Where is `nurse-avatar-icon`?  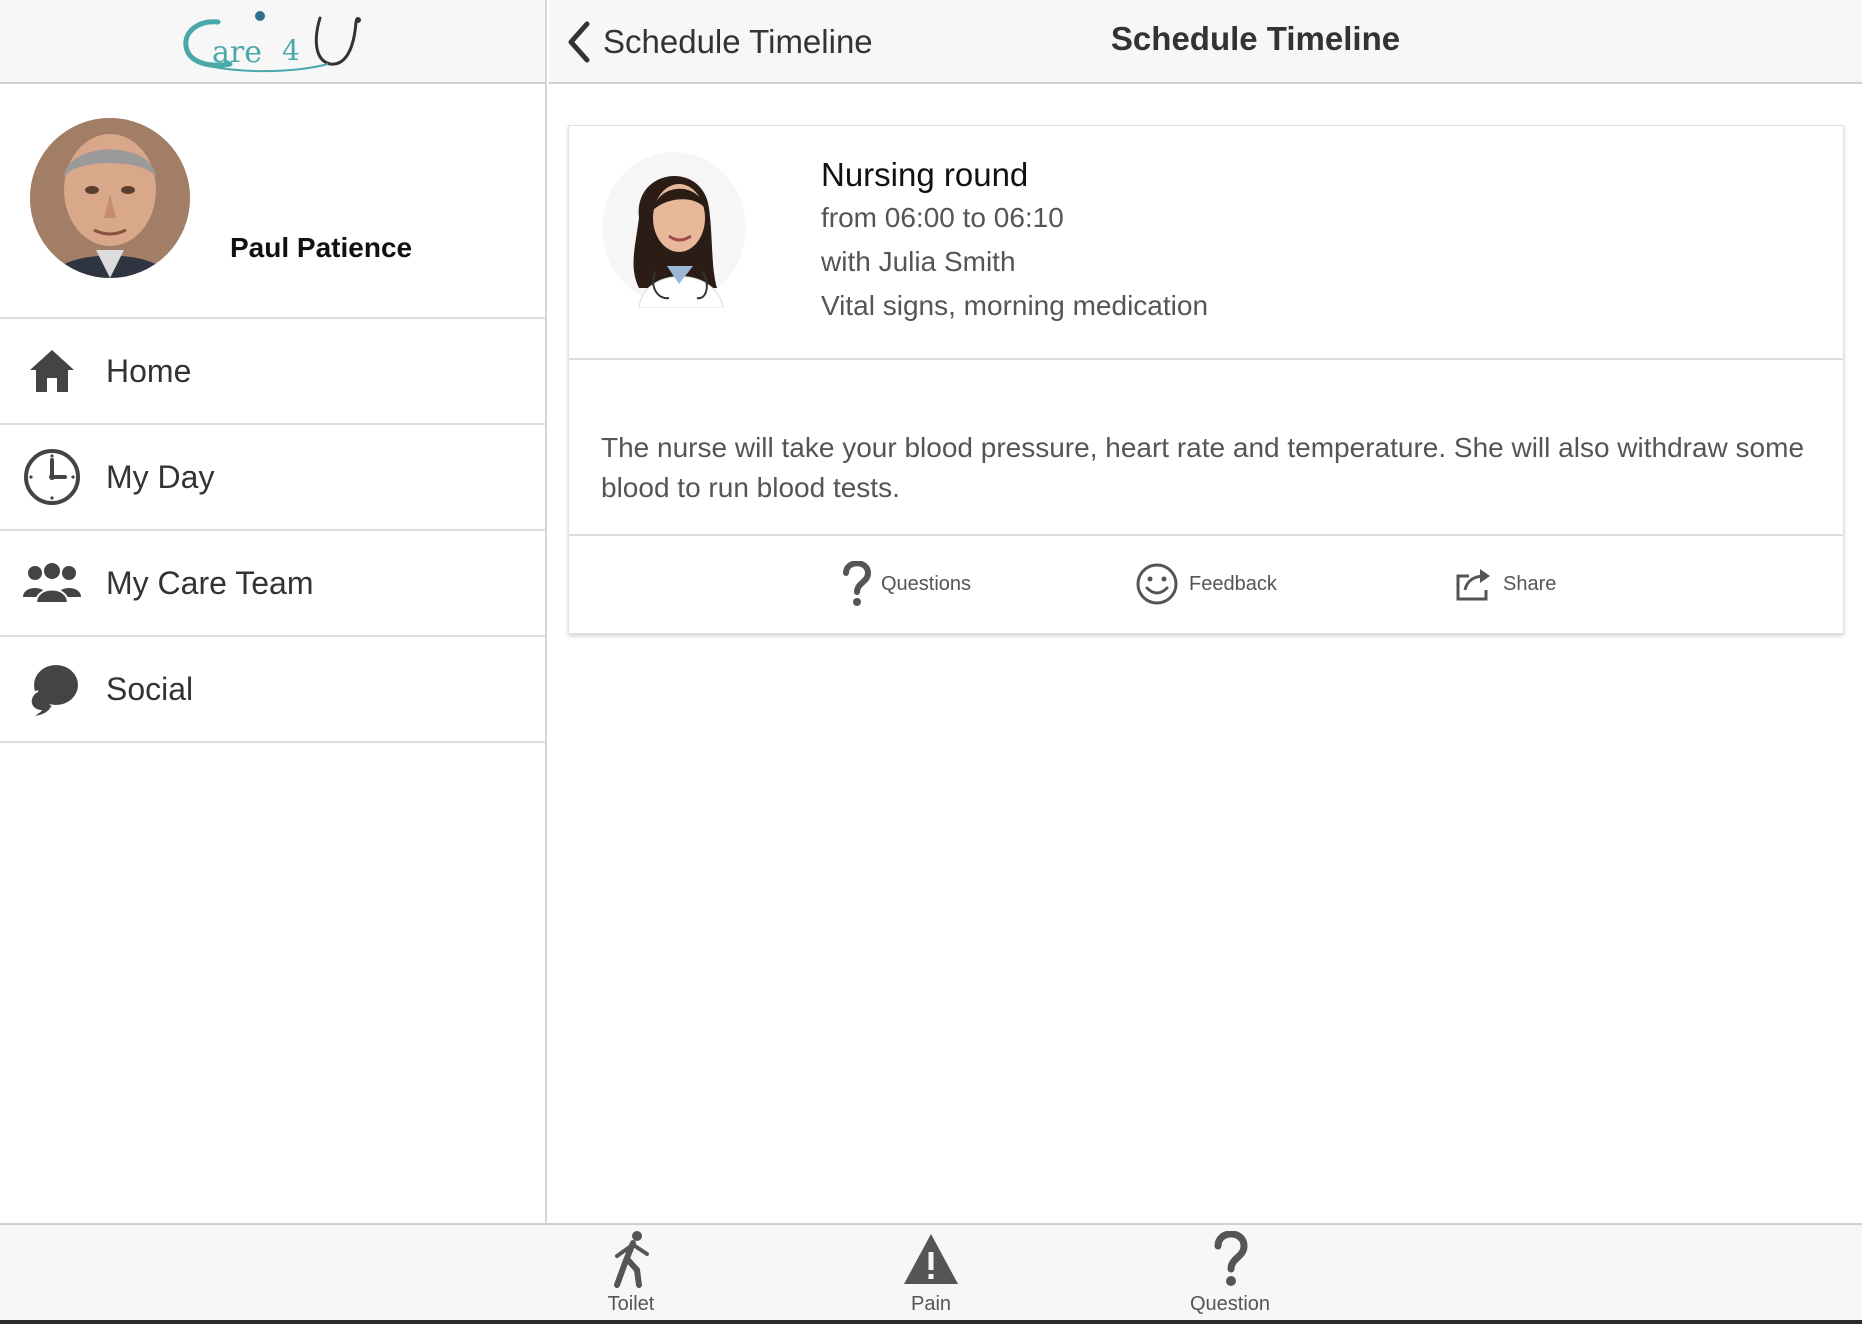
nurse-avatar-icon is located at coordinates (674, 230).